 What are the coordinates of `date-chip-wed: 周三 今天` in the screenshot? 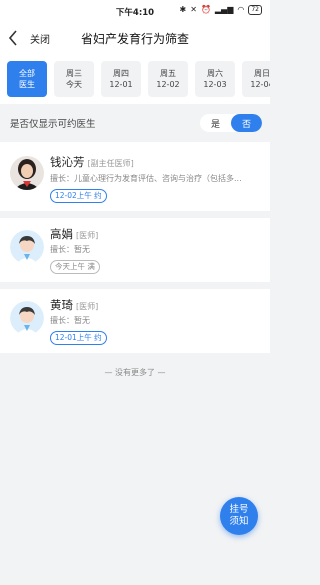 It's located at (74, 79).